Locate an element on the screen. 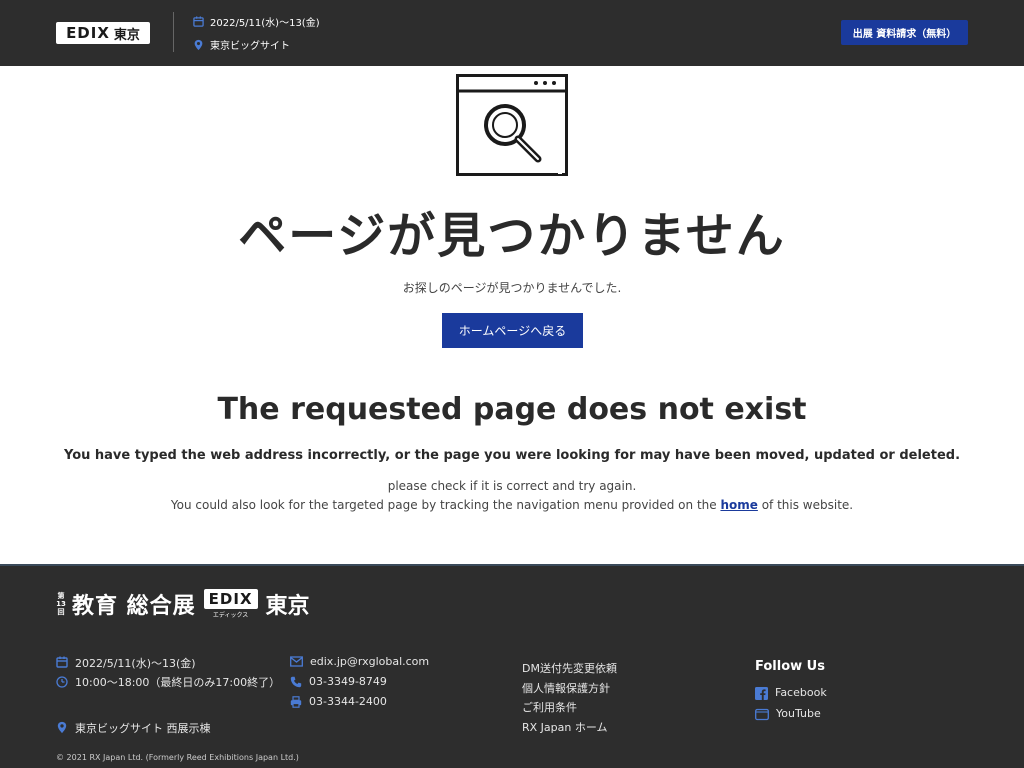 This screenshot has width=1024, height=768. edix-logo: EDIX 東京 is located at coordinates (103, 33).